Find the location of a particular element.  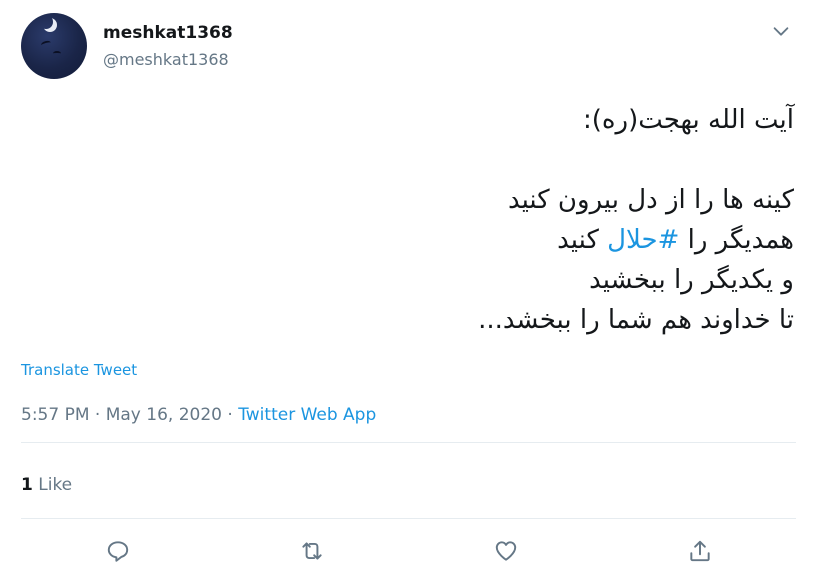

tweet-date: May 16, 2020 is located at coordinates (164, 415).